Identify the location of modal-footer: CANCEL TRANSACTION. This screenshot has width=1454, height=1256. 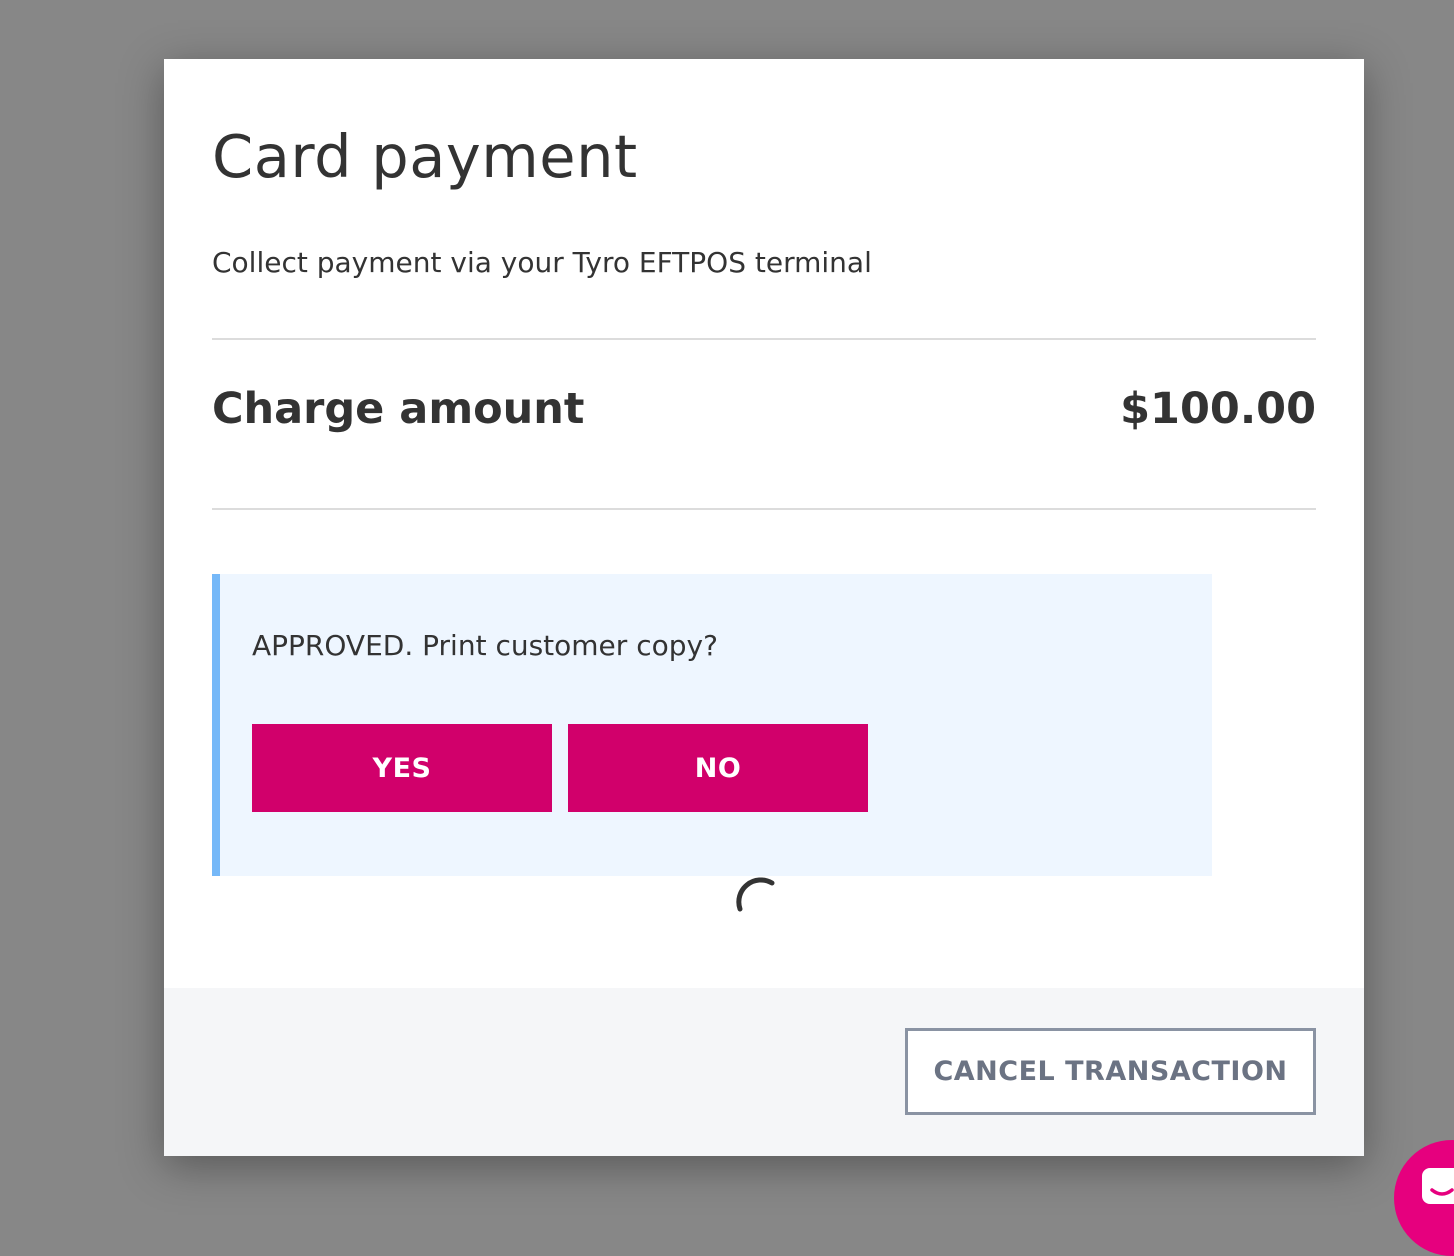
(764, 1072).